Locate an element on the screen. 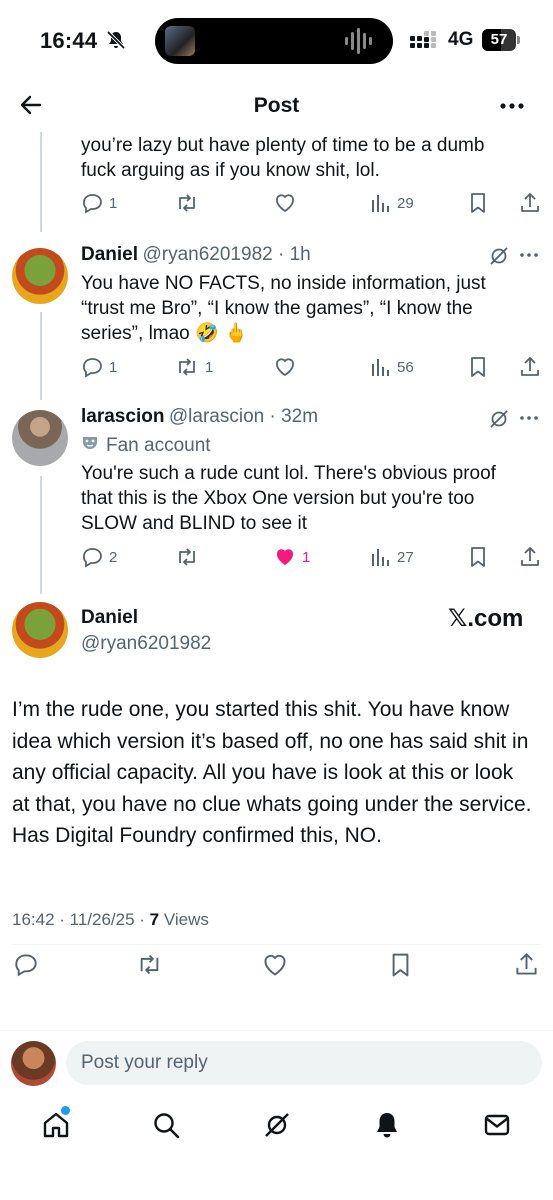 The image size is (553, 1200). action-bar: 2 1 27 is located at coordinates (311, 557).